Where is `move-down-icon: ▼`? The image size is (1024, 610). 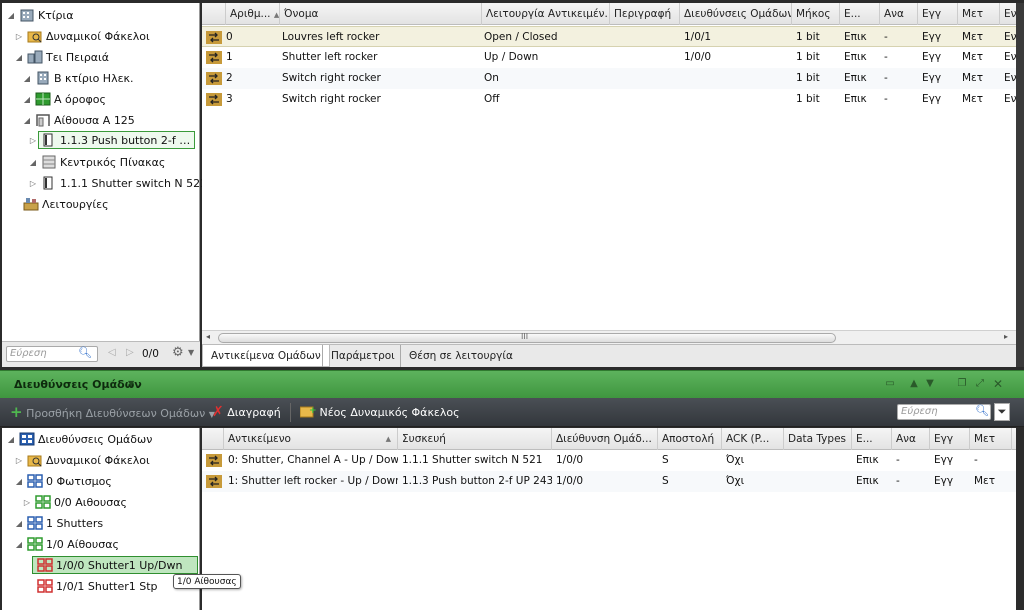 move-down-icon: ▼ is located at coordinates (930, 384).